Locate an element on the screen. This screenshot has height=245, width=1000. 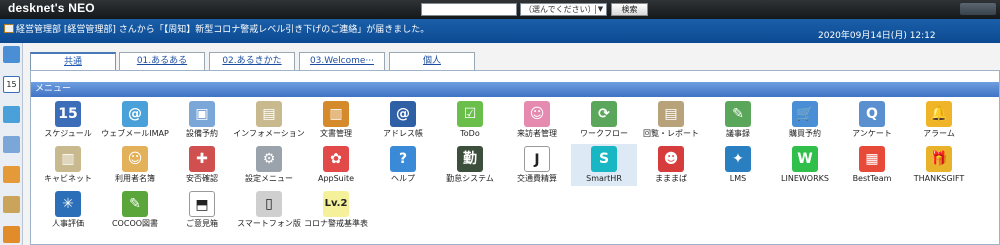
address-book-icon-glyph: @ is located at coordinates (403, 114).